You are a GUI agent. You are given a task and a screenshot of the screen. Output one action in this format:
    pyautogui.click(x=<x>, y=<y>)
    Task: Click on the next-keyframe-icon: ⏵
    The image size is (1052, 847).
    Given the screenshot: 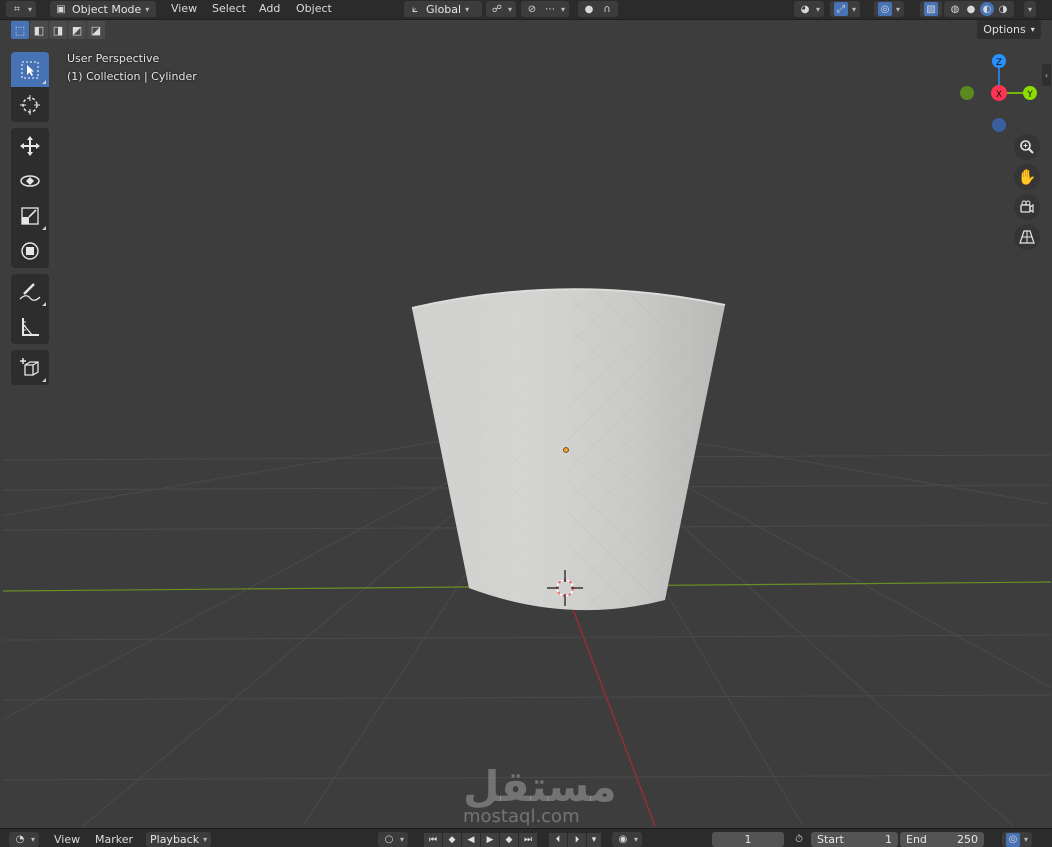 What is the action you would take?
    pyautogui.click(x=577, y=839)
    